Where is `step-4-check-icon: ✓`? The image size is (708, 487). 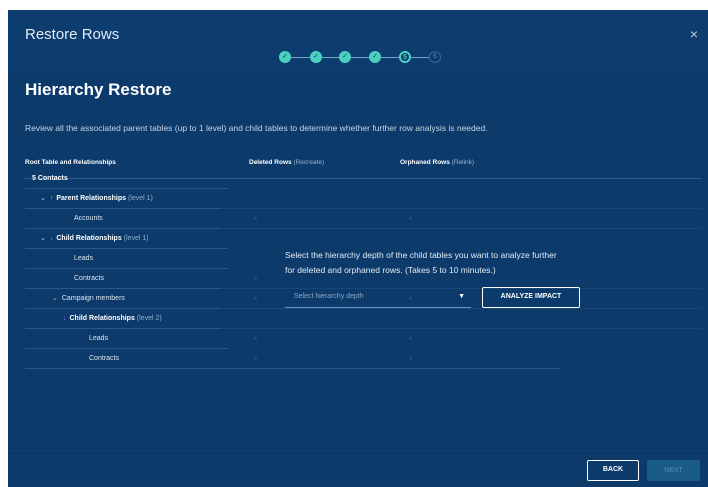
step-4-check-icon: ✓ is located at coordinates (375, 57).